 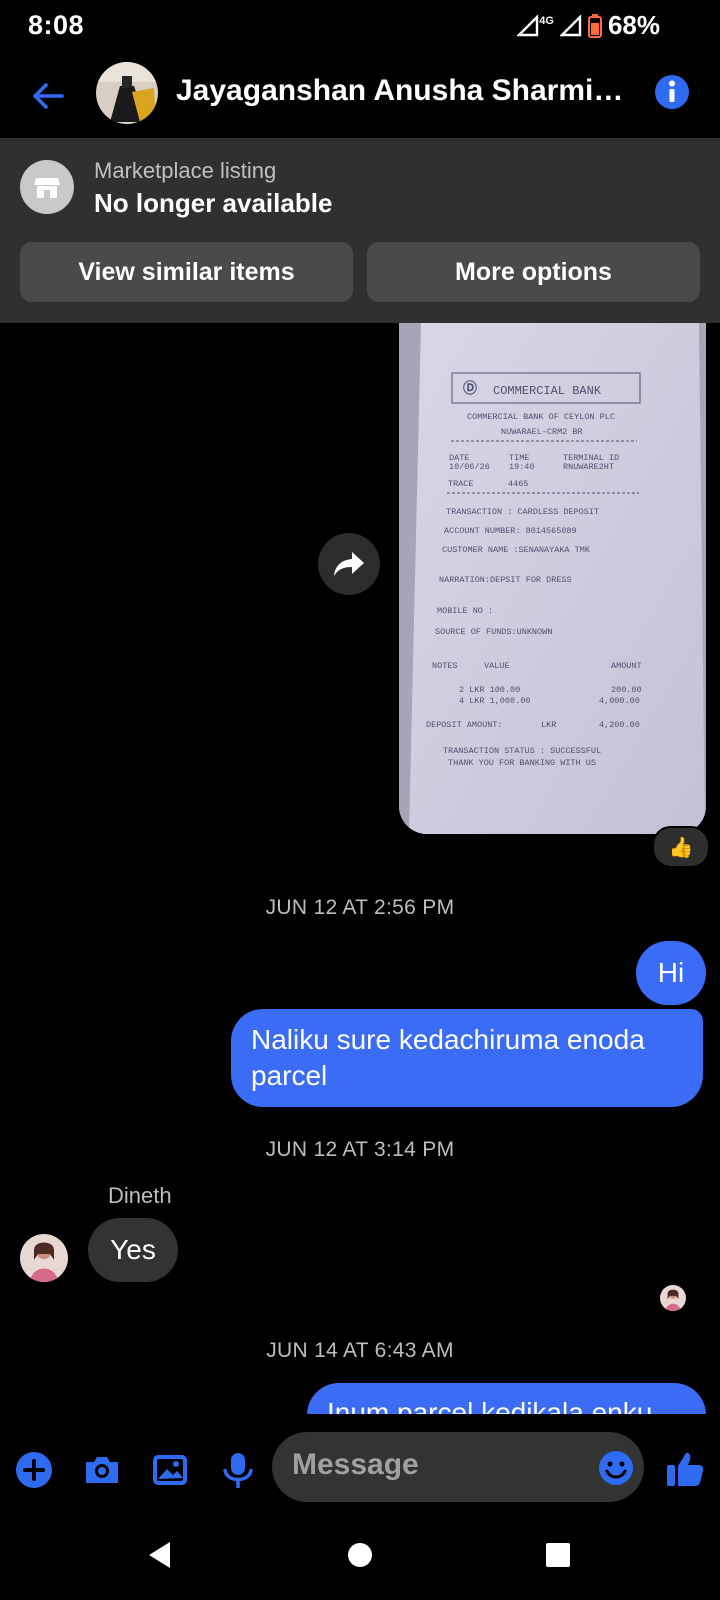 I want to click on network-type: 4G, so click(x=546, y=20).